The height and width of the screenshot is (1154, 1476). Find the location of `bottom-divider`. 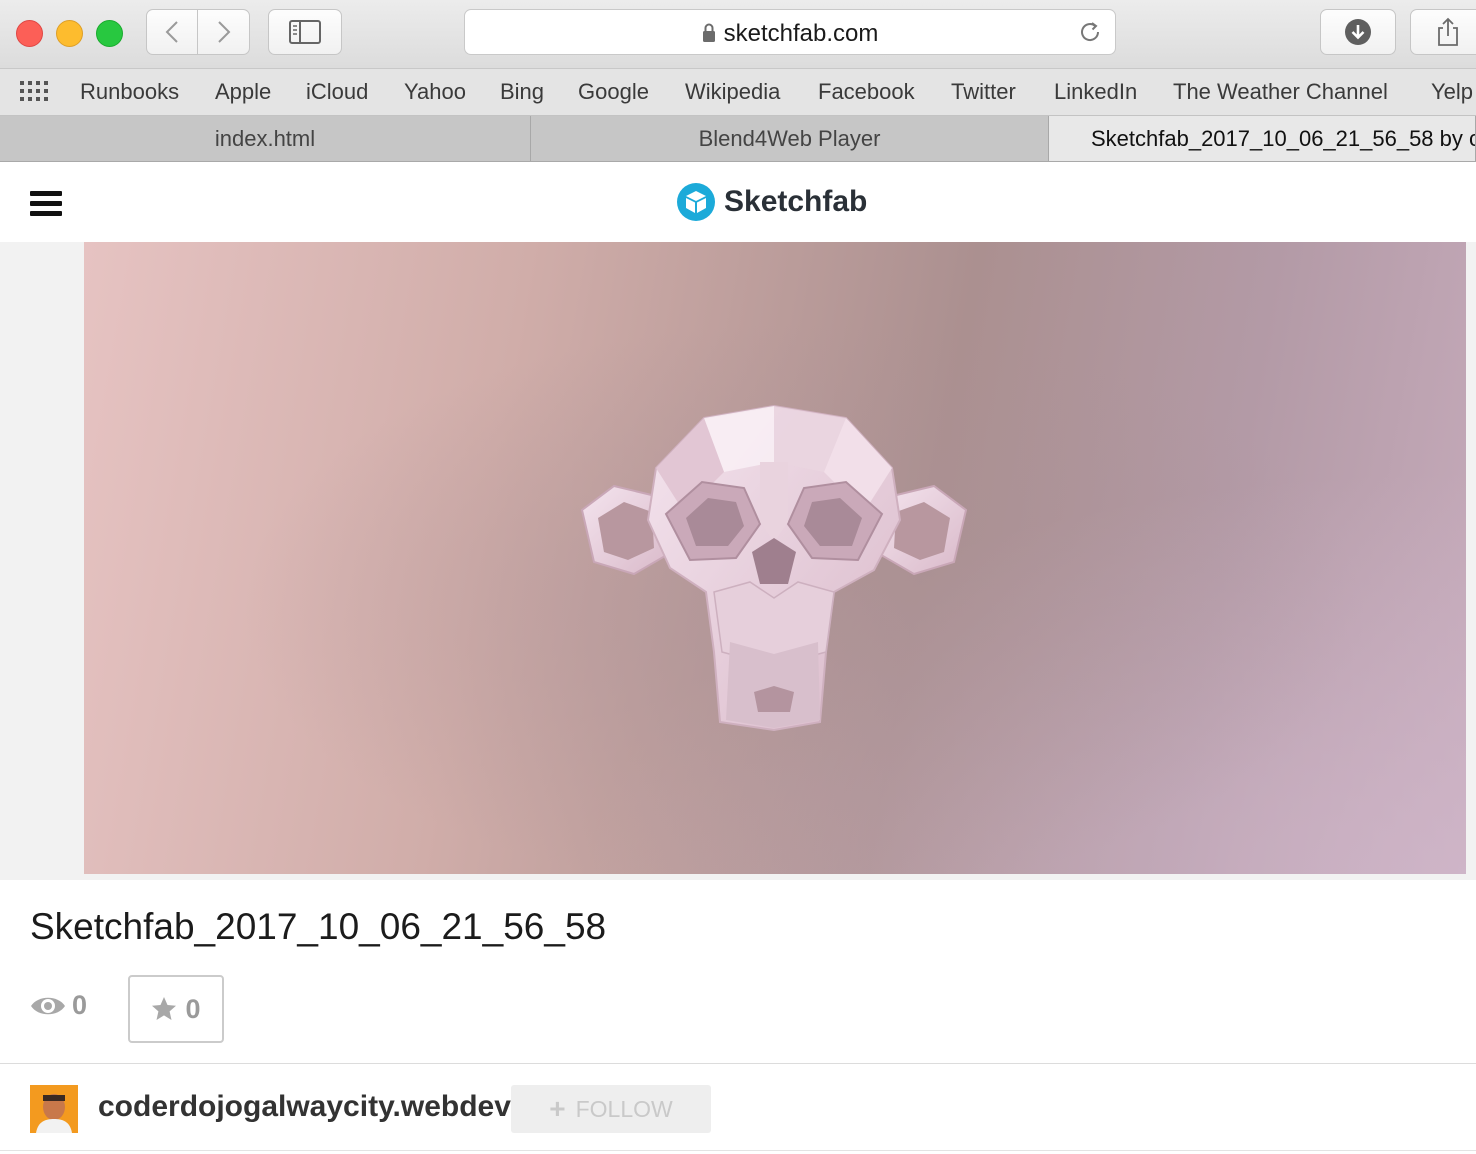

bottom-divider is located at coordinates (738, 1150).